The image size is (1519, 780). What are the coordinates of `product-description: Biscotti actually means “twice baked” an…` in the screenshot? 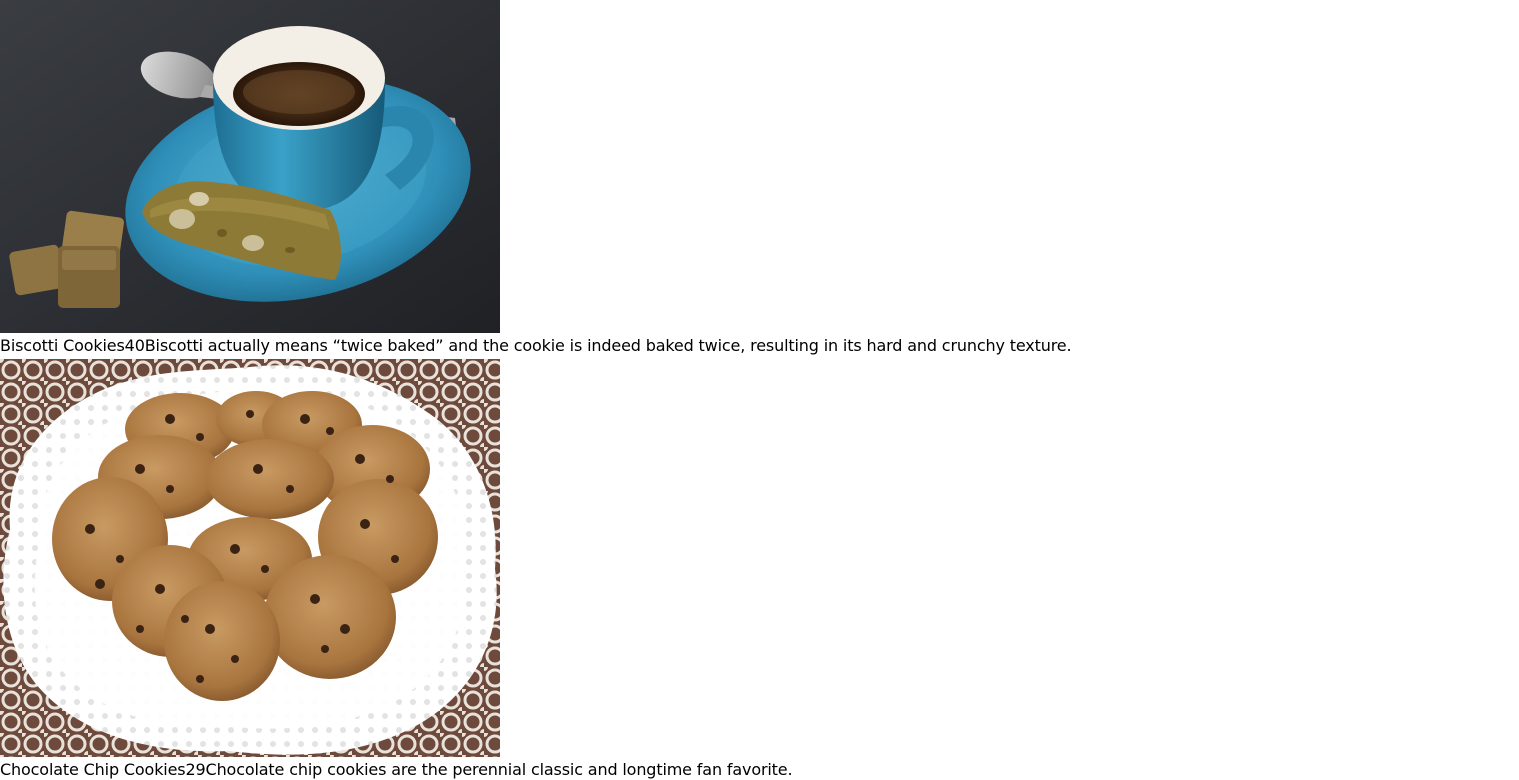 It's located at (608, 345).